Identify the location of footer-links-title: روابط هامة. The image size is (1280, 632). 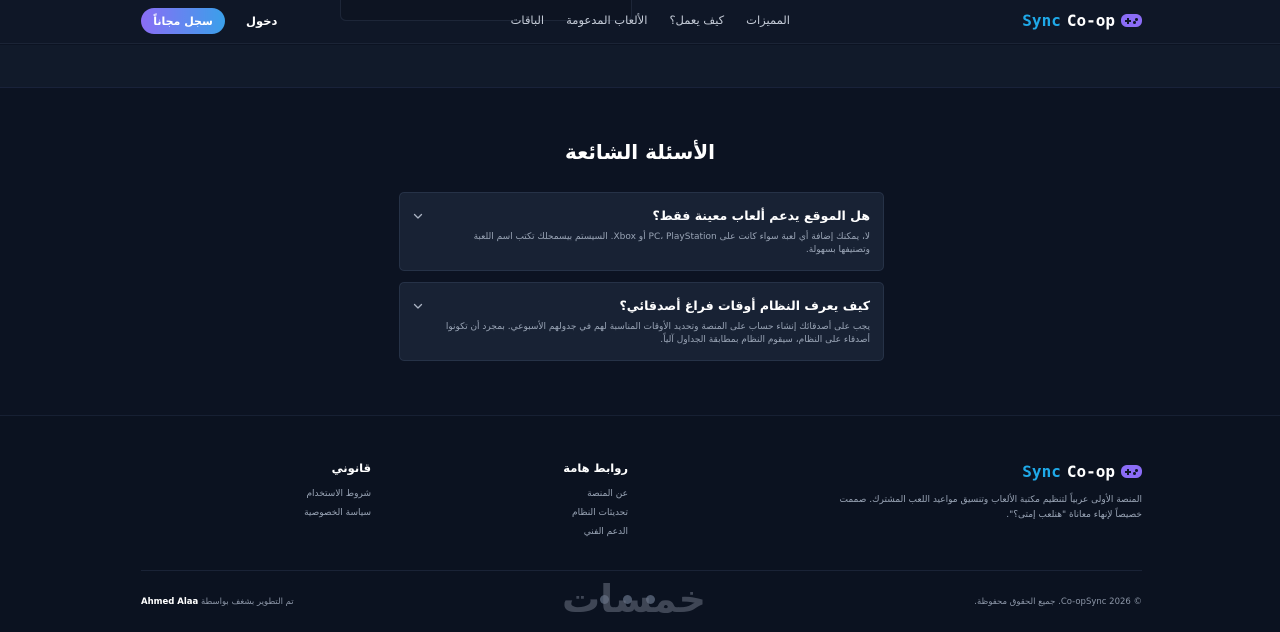
(595, 468).